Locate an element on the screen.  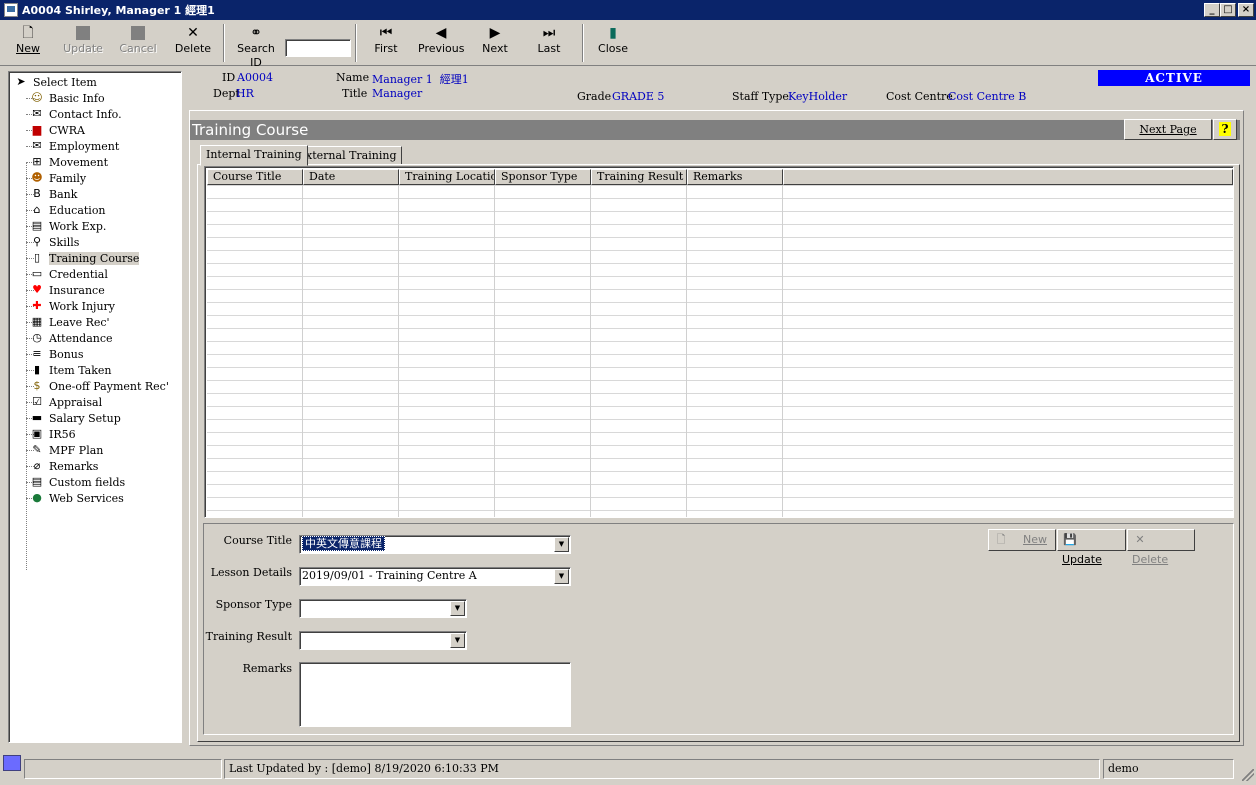
tree-item-custom-fields: ▤ Custom fields is located at coordinates (77, 482).